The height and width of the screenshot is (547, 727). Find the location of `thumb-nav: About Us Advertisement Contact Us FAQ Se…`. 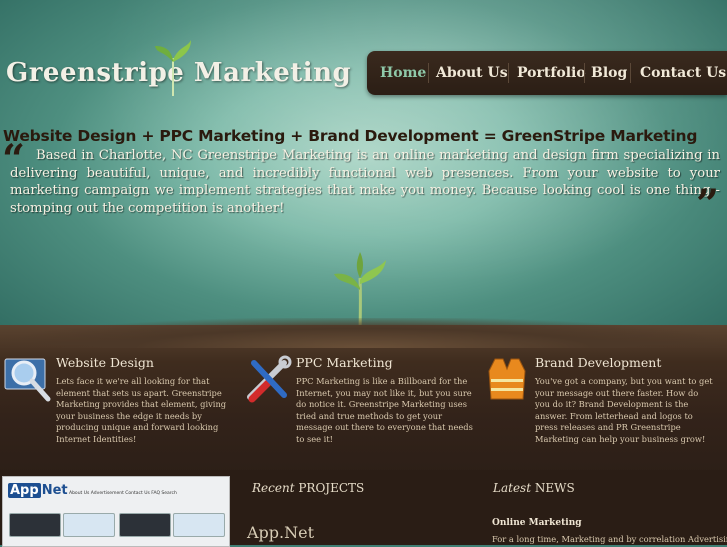

thumb-nav: About Us Advertisement Contact Us FAQ Se… is located at coordinates (123, 493).